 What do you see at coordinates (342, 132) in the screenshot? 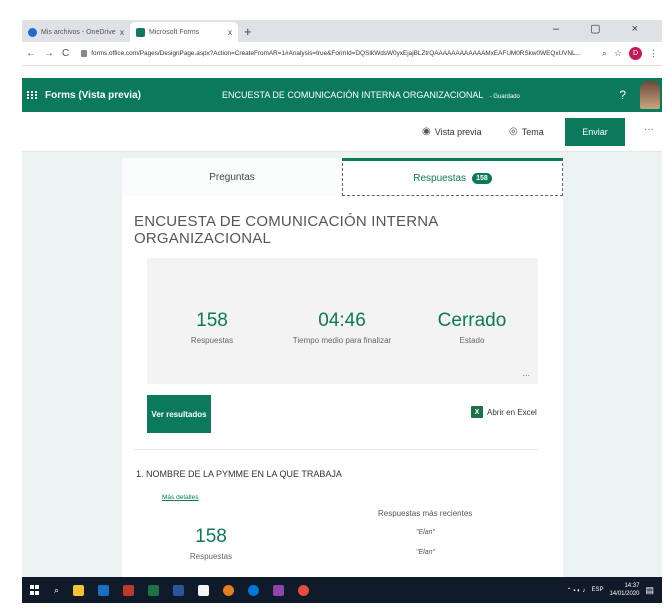
I see `command-bar: ◉ Vista previa ◎ Tema Enviar ···` at bounding box center [342, 132].